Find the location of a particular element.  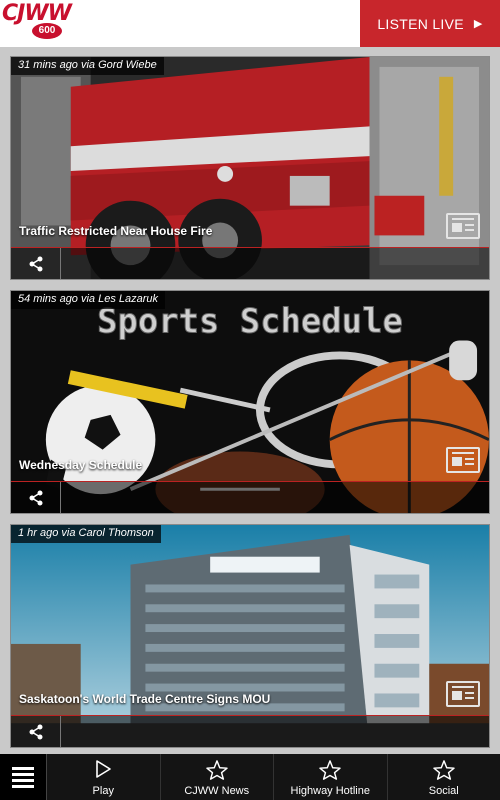

nav-highway-hotline: Highway Hotline is located at coordinates (331, 777).